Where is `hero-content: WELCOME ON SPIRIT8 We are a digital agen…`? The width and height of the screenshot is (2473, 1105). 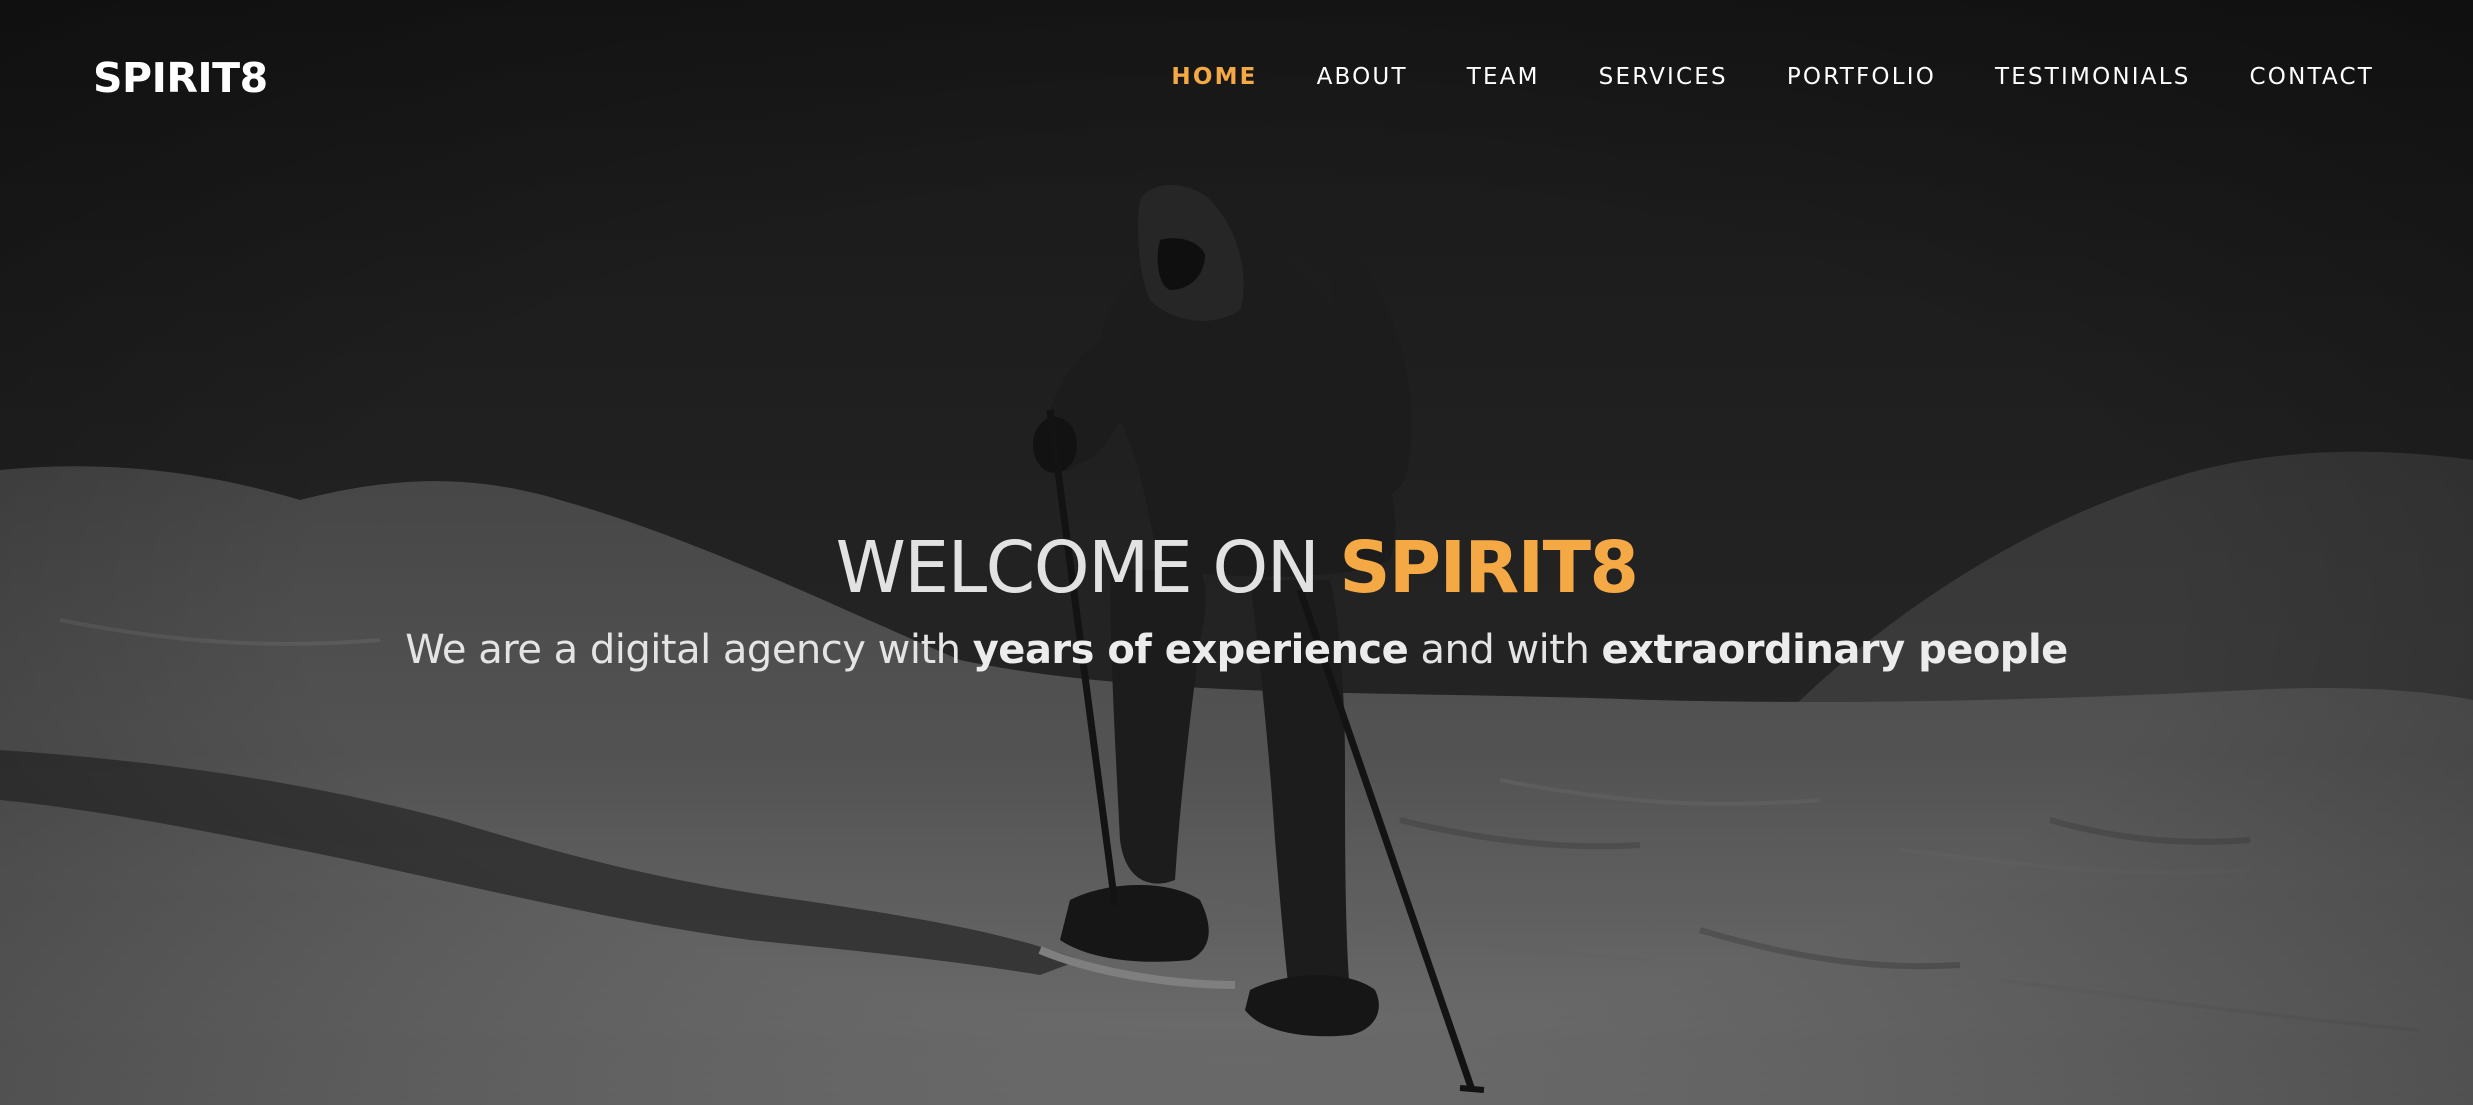 hero-content: WELCOME ON SPIRIT8 We are a digital agen… is located at coordinates (1236, 600).